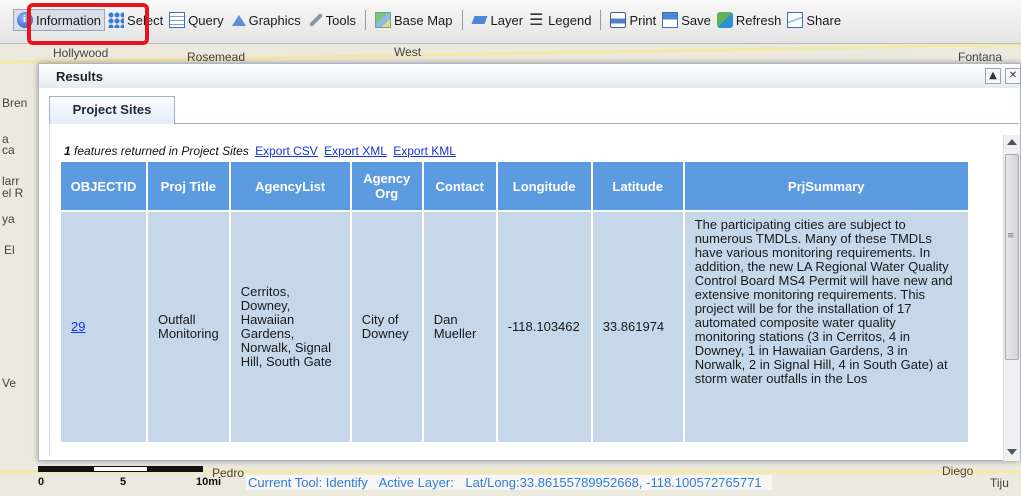 This screenshot has width=1021, height=496. I want to click on cell-proj-title: Outfall Monitoring, so click(188, 327).